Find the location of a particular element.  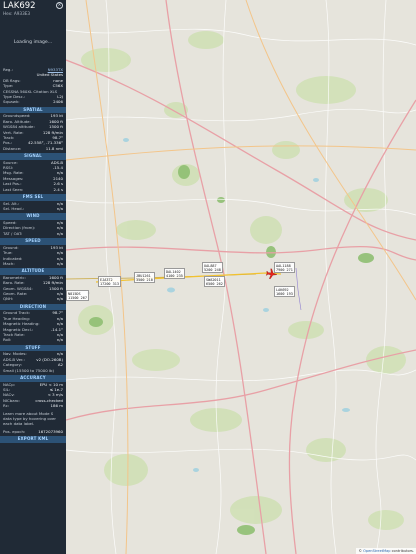

row-label: QNH: is located at coordinates (8, 299).